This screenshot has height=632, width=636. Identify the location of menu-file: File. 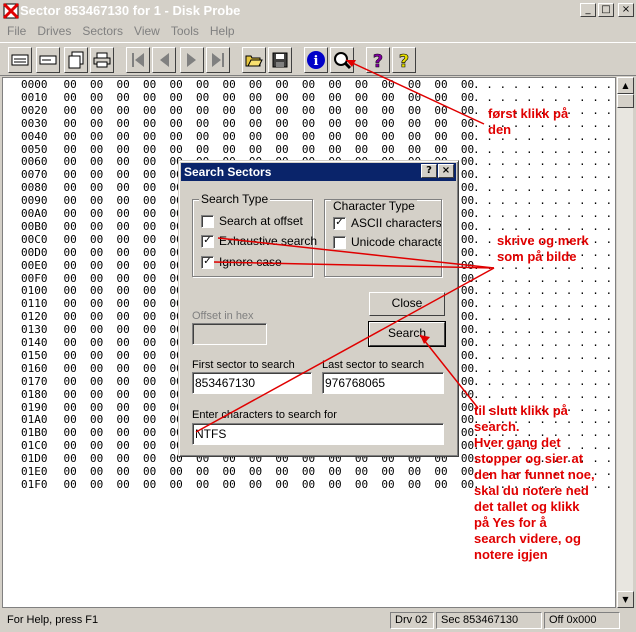
(17, 31).